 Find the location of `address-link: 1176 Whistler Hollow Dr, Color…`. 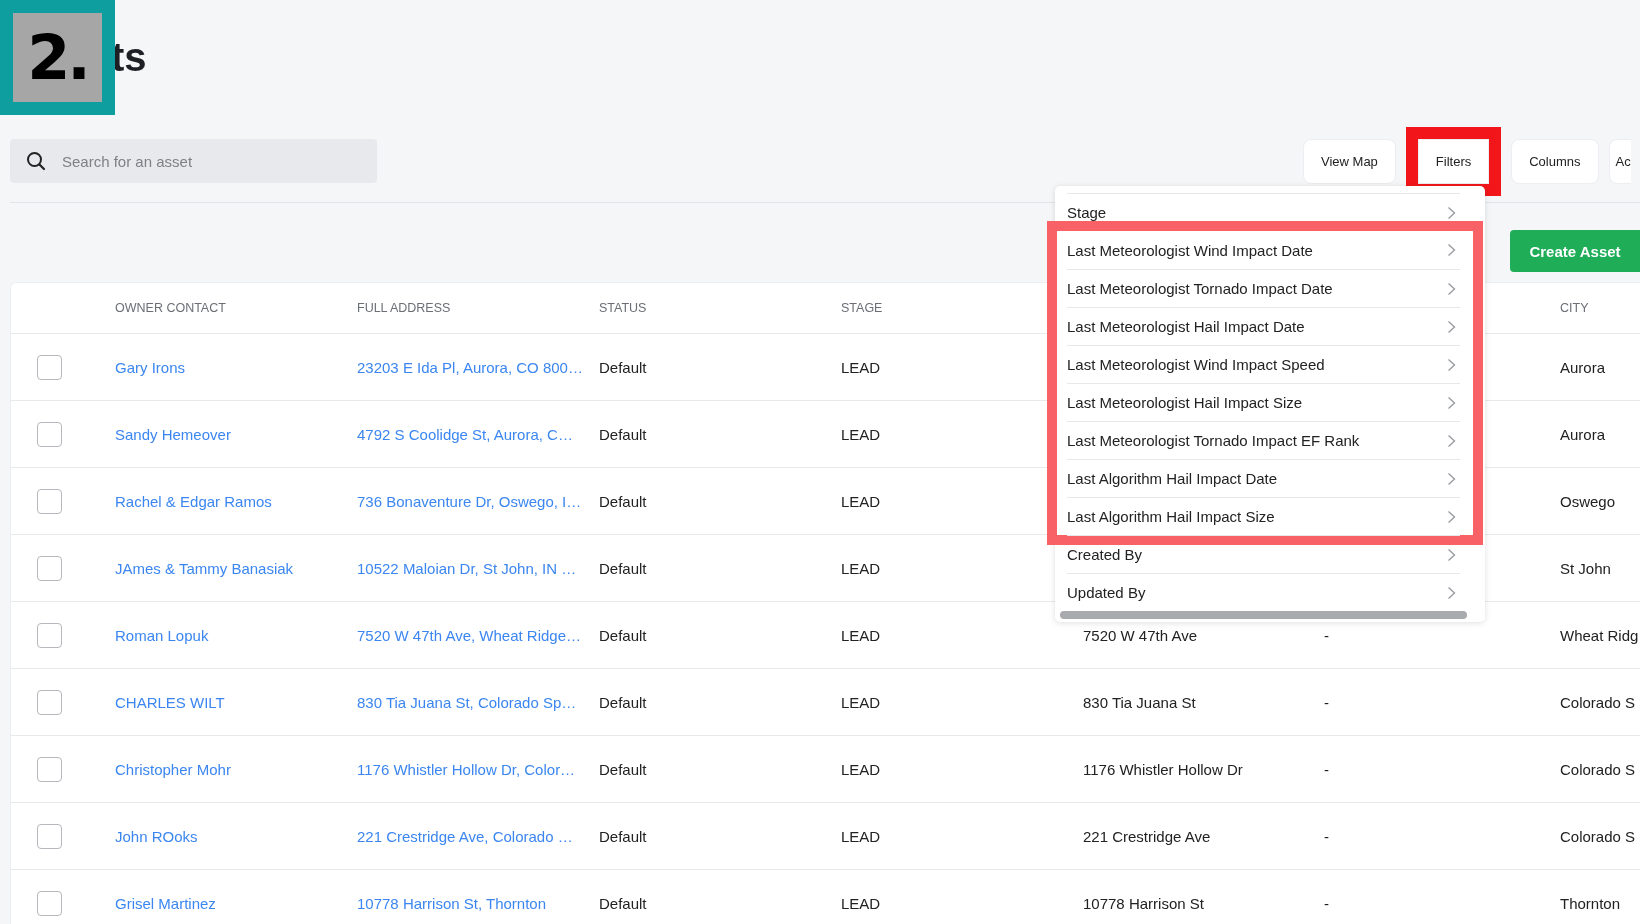

address-link: 1176 Whistler Hollow Dr, Color… is located at coordinates (466, 769).